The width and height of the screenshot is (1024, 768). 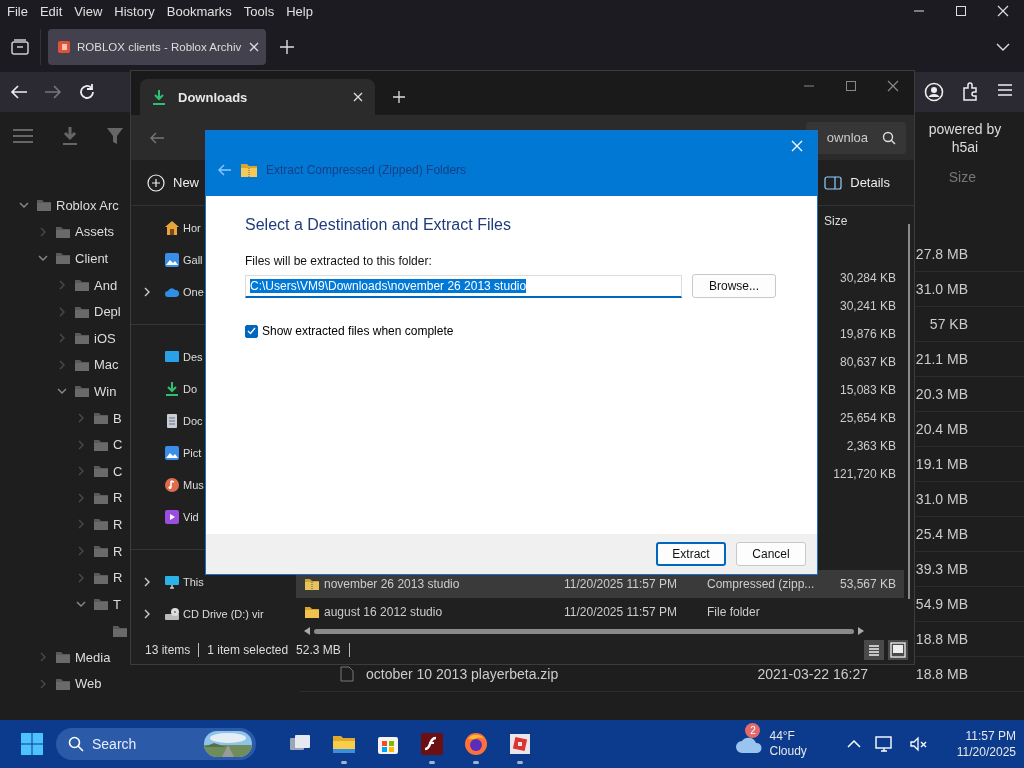 I want to click on file-size: 25.4 MB, so click(x=941, y=534).